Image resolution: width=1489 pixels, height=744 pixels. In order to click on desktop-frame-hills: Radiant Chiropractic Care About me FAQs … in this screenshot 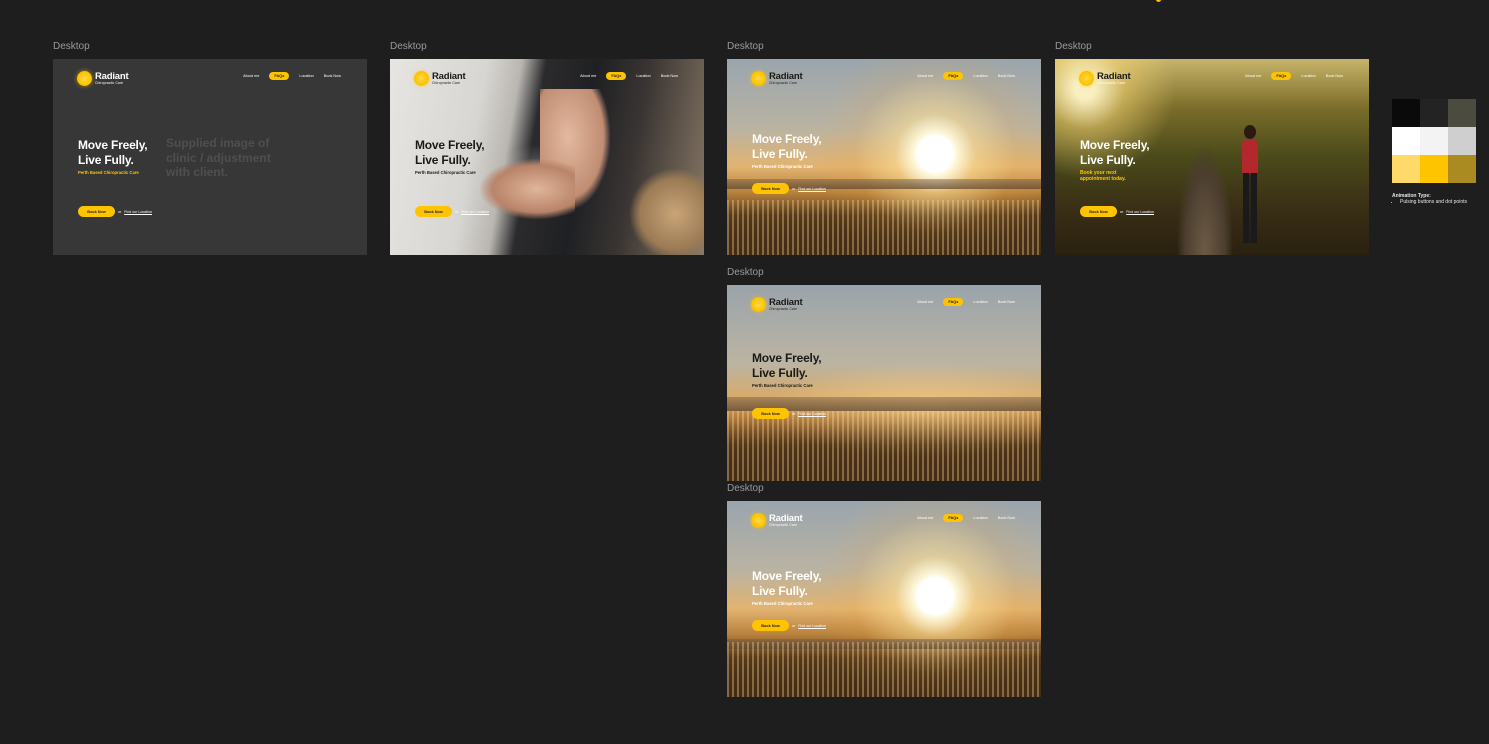, I will do `click(884, 383)`.